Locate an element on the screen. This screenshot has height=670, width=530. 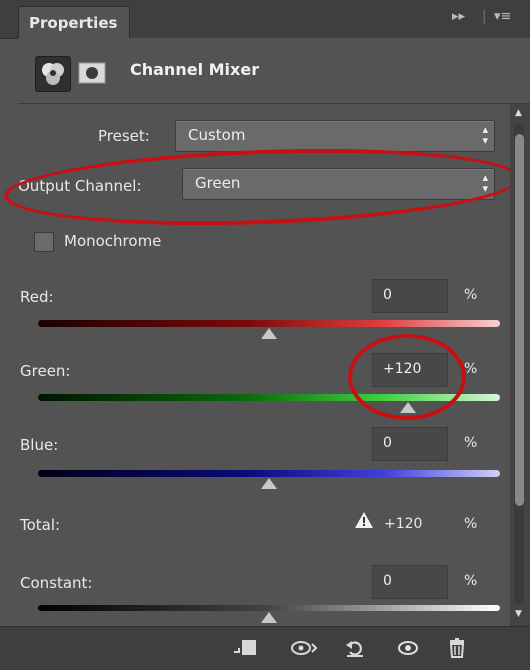
clip-to-layer-icon is located at coordinates (245, 650).